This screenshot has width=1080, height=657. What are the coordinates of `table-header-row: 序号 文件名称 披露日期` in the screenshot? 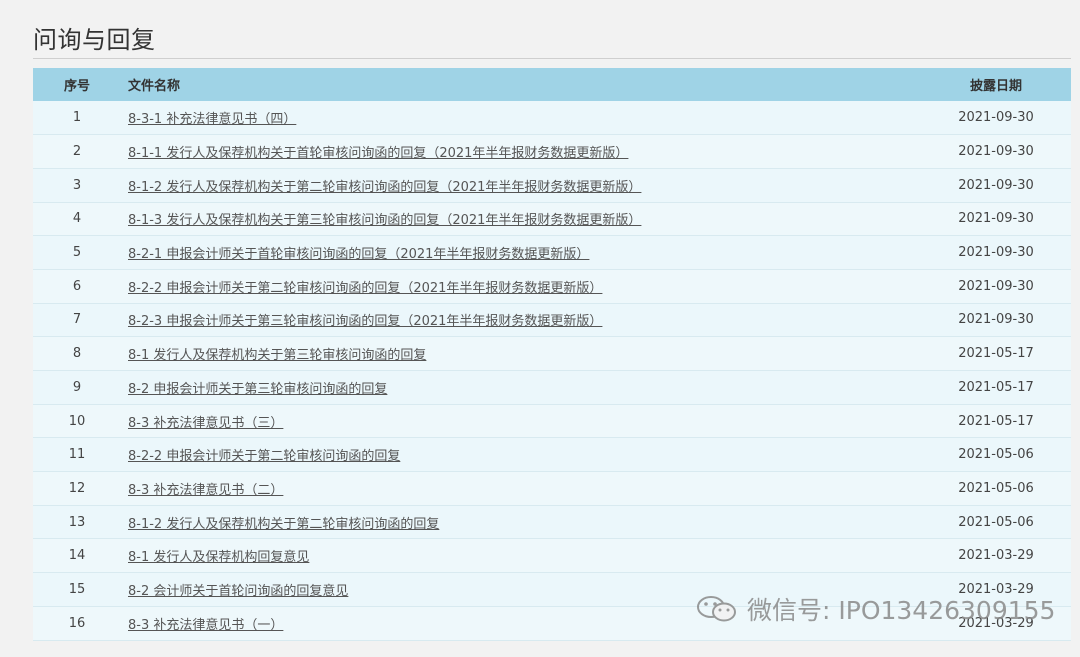 It's located at (552, 84).